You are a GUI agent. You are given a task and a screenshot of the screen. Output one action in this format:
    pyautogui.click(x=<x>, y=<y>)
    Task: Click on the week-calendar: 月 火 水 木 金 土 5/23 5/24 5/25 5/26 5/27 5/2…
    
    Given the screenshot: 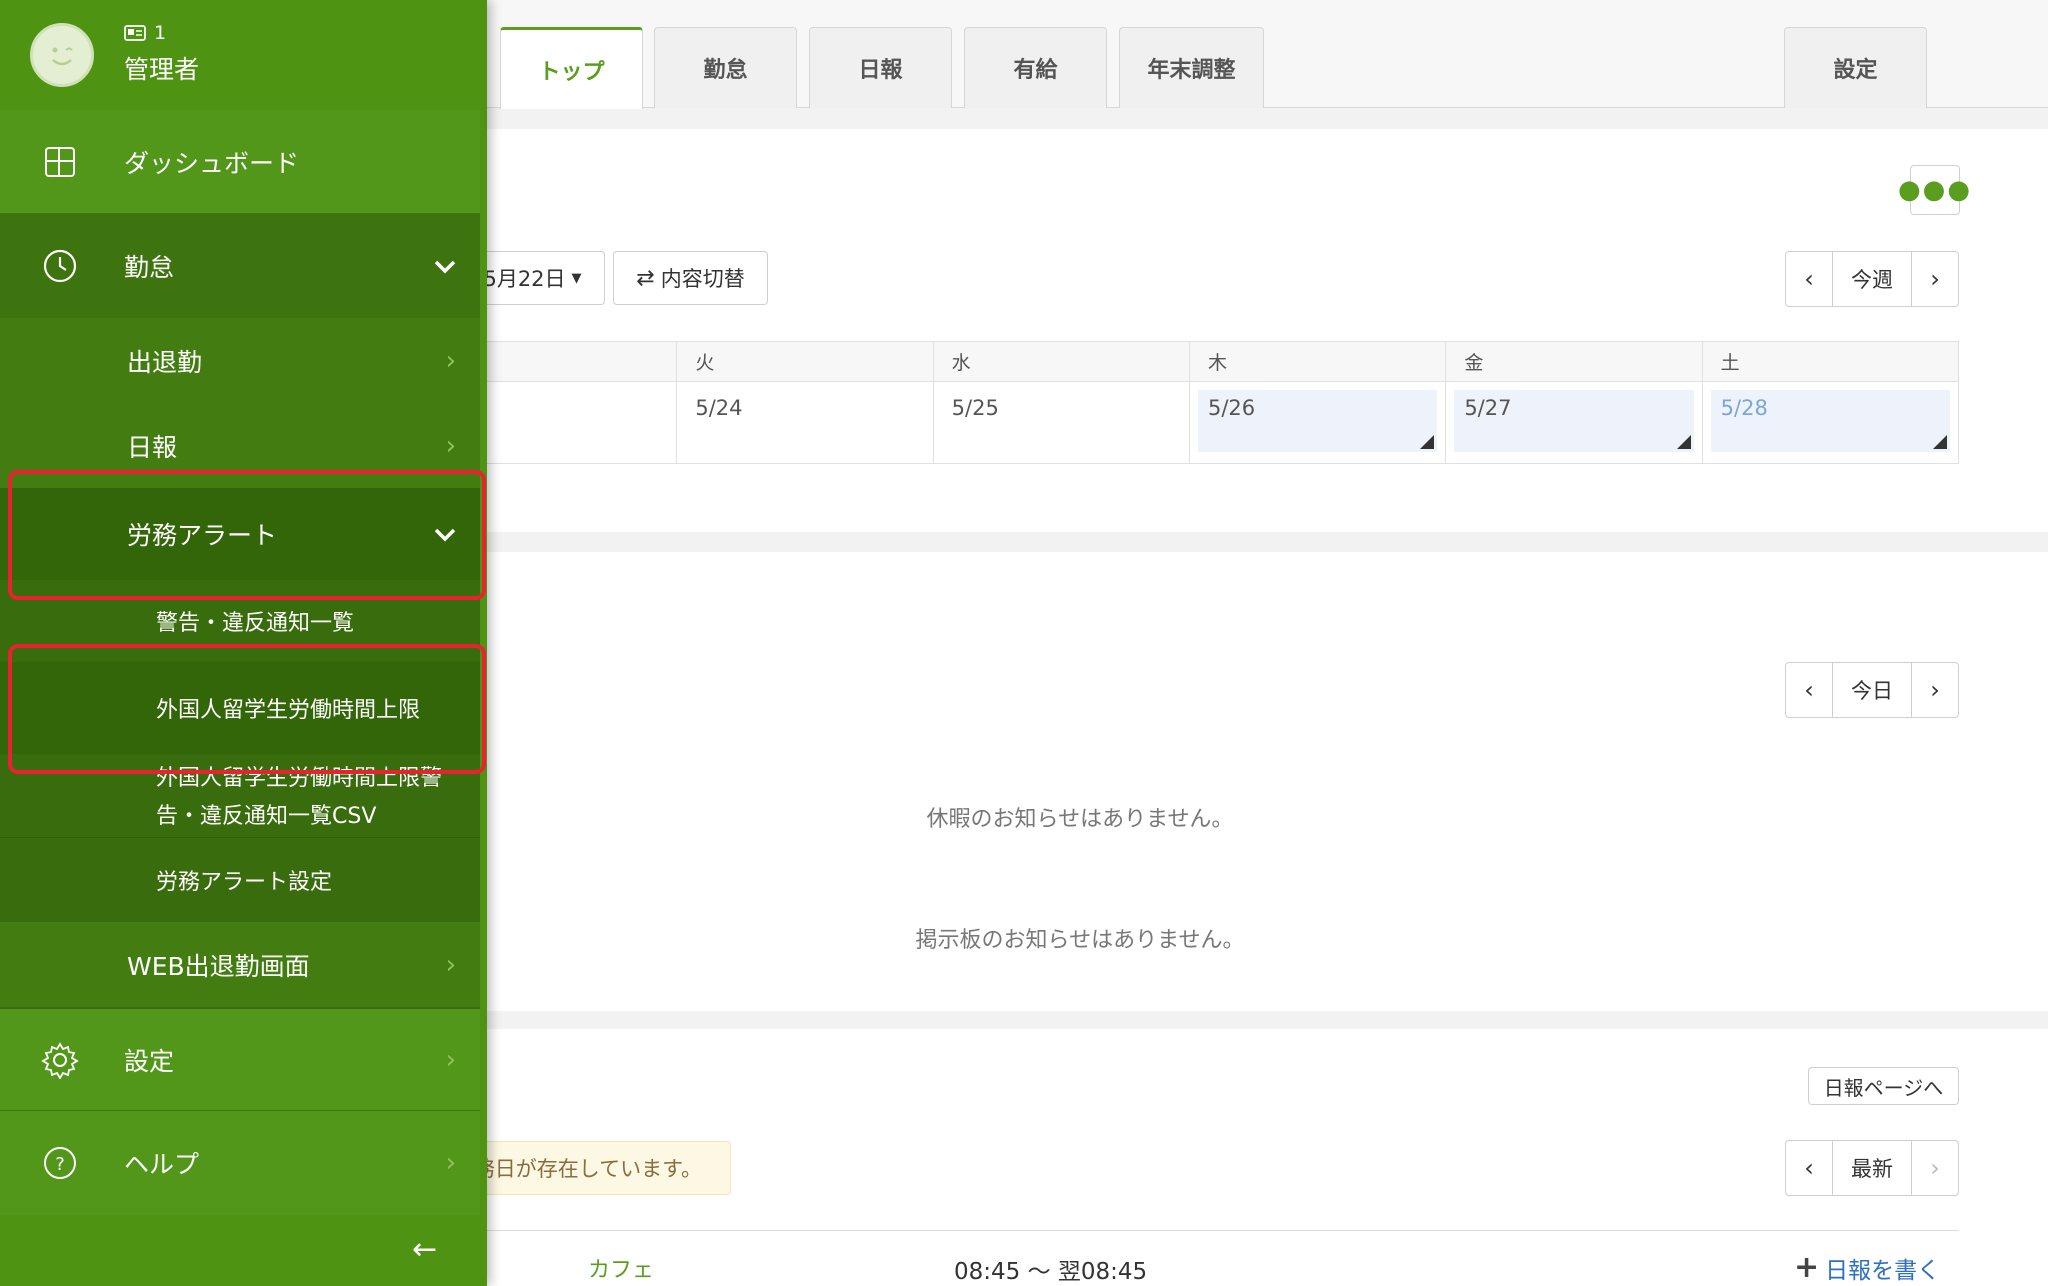 What is the action you would take?
    pyautogui.click(x=1189, y=402)
    